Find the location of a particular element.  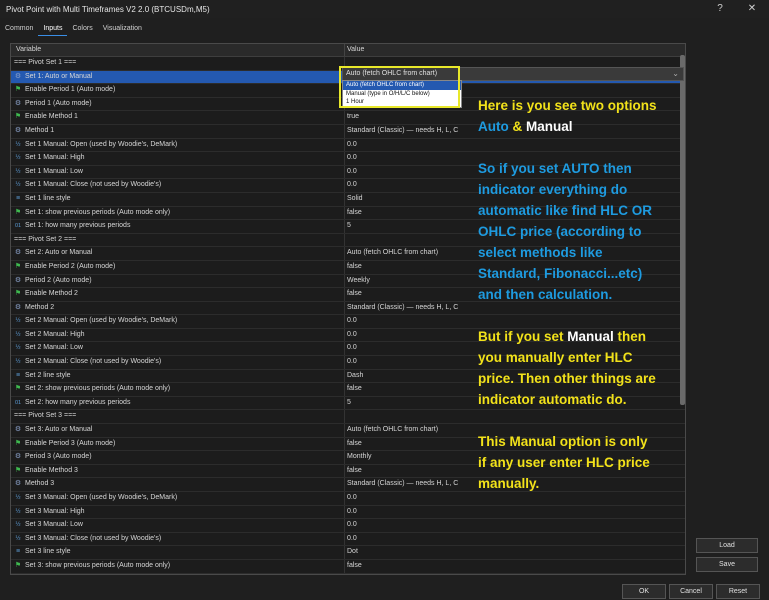

table-row: ½ Set 3 Manual: Low 0.0 is located at coordinates (348, 526).